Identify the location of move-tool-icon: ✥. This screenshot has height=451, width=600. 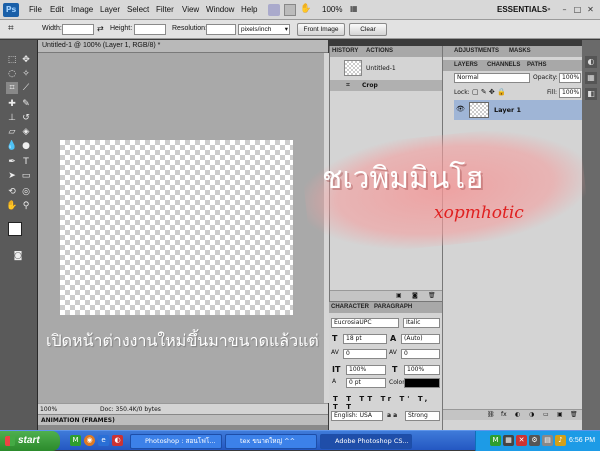
(26, 60).